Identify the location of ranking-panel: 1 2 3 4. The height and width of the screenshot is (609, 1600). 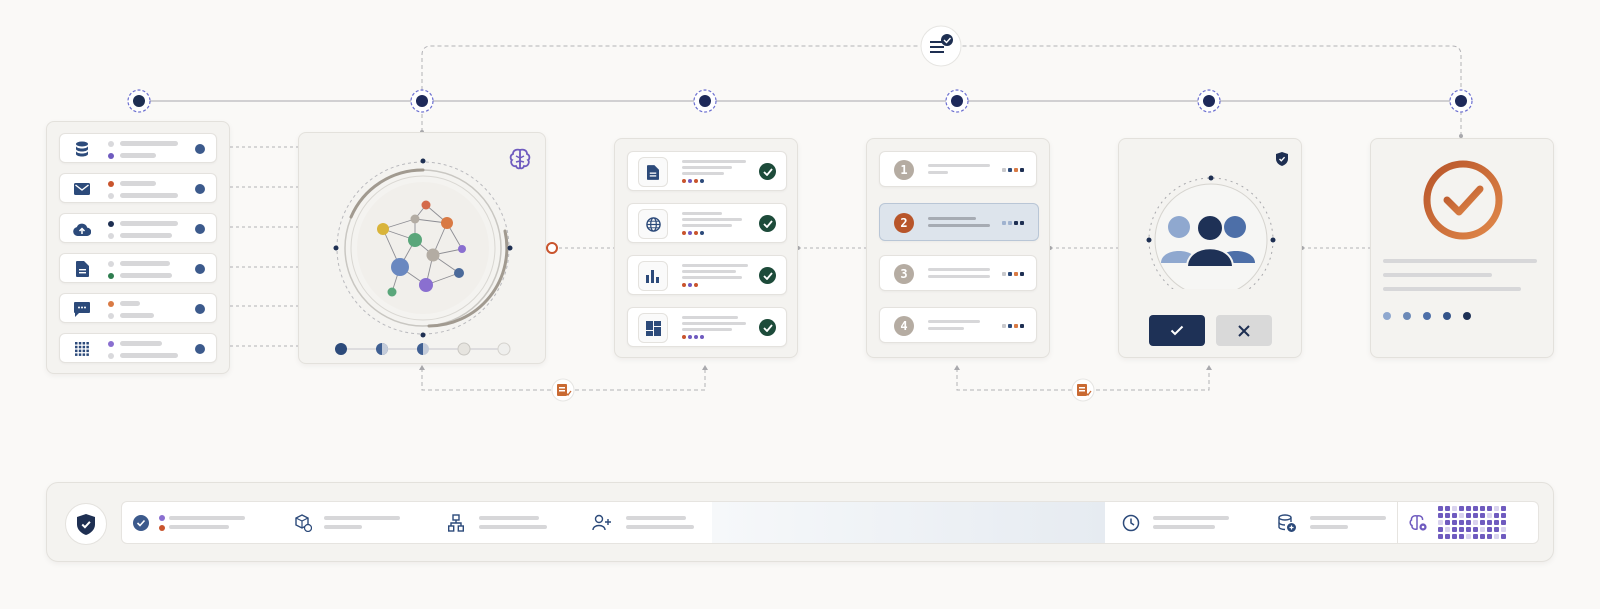
(958, 248).